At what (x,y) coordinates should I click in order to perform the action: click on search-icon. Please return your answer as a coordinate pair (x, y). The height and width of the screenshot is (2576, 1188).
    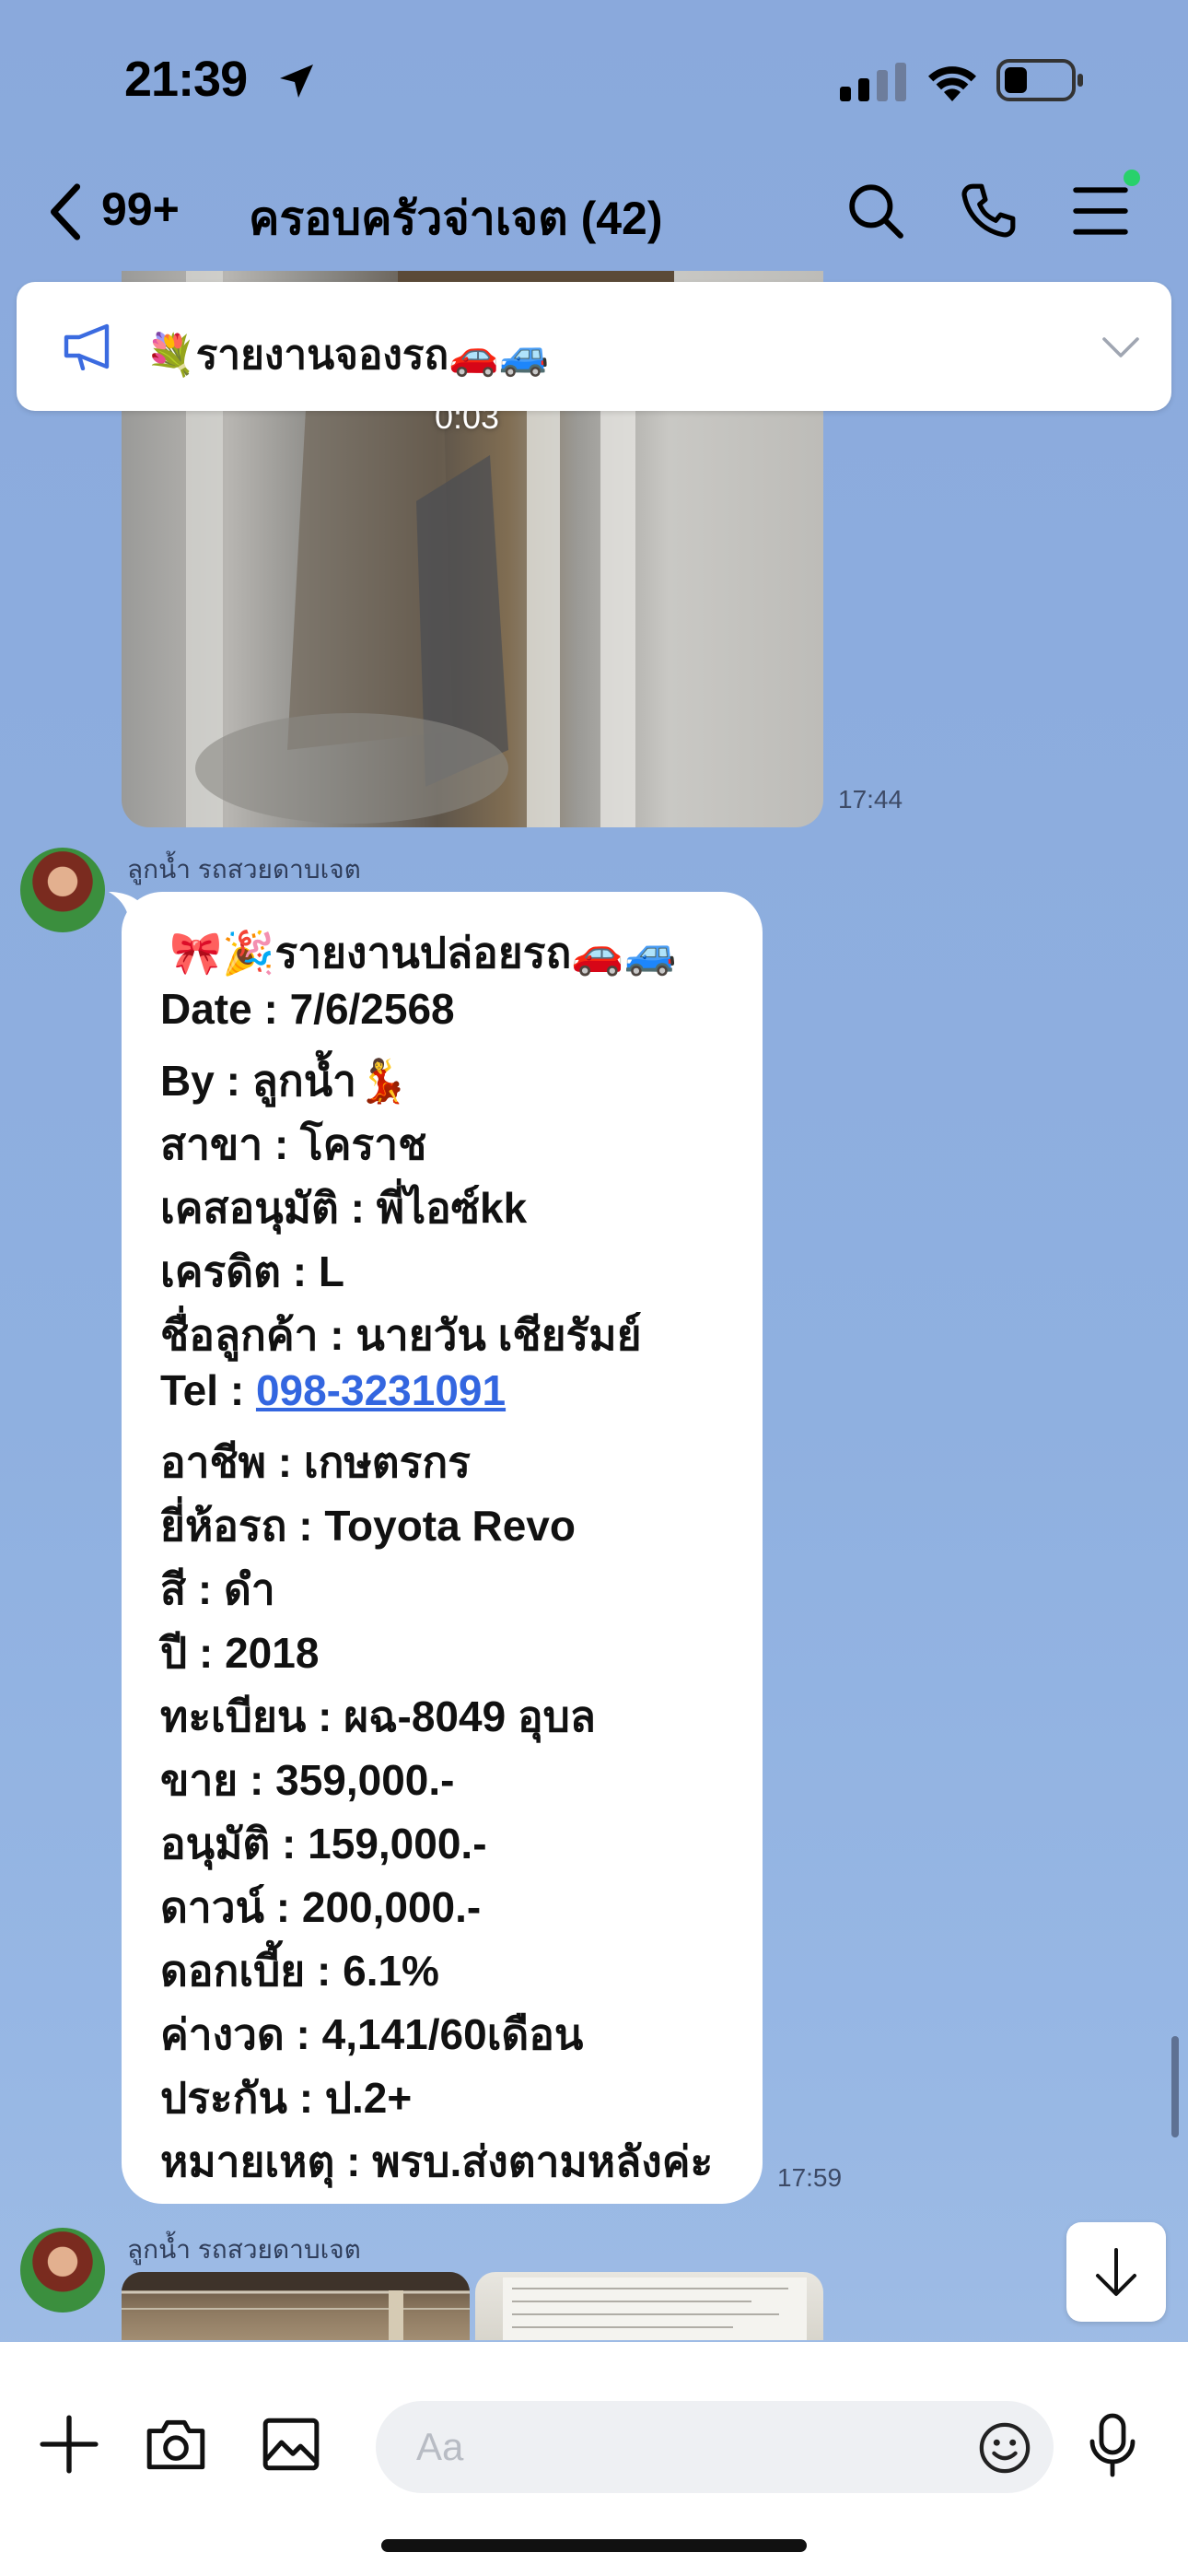
    Looking at the image, I should click on (875, 211).